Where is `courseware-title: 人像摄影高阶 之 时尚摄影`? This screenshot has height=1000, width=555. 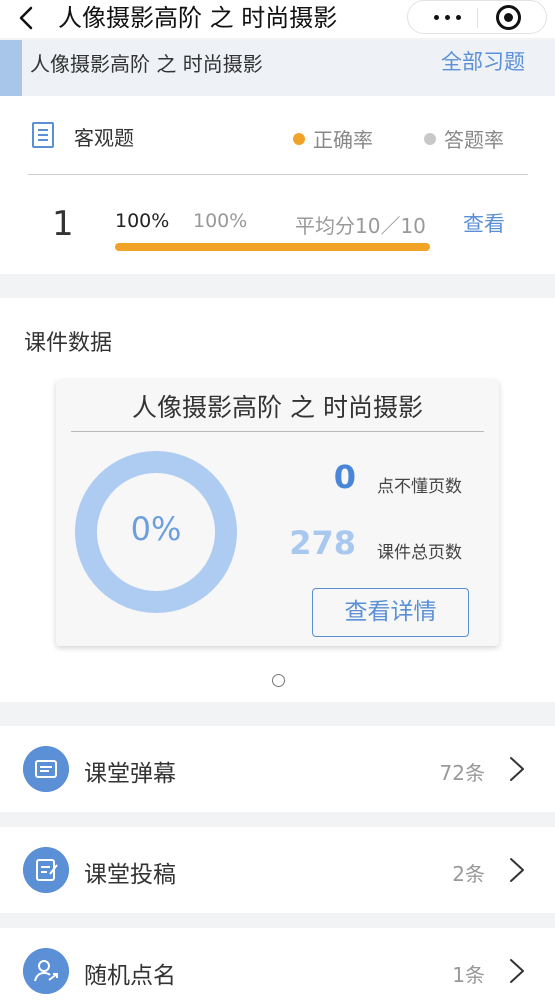 courseware-title: 人像摄影高阶 之 时尚摄影 is located at coordinates (277, 407).